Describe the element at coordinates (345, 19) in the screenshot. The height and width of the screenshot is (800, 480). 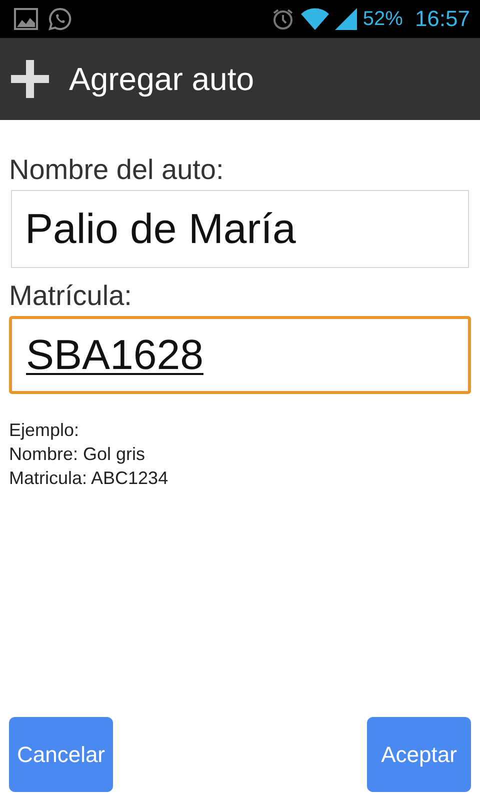
I see `signal-icon` at that location.